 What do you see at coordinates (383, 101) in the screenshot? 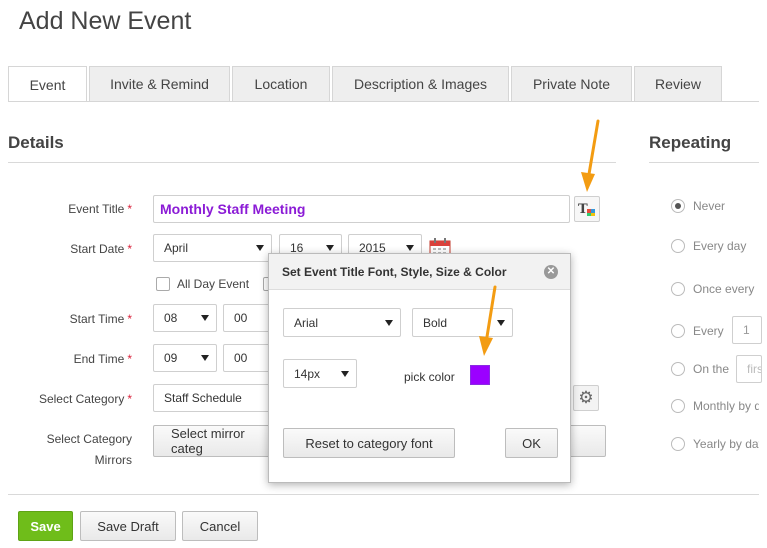
I see `tabs-divider` at bounding box center [383, 101].